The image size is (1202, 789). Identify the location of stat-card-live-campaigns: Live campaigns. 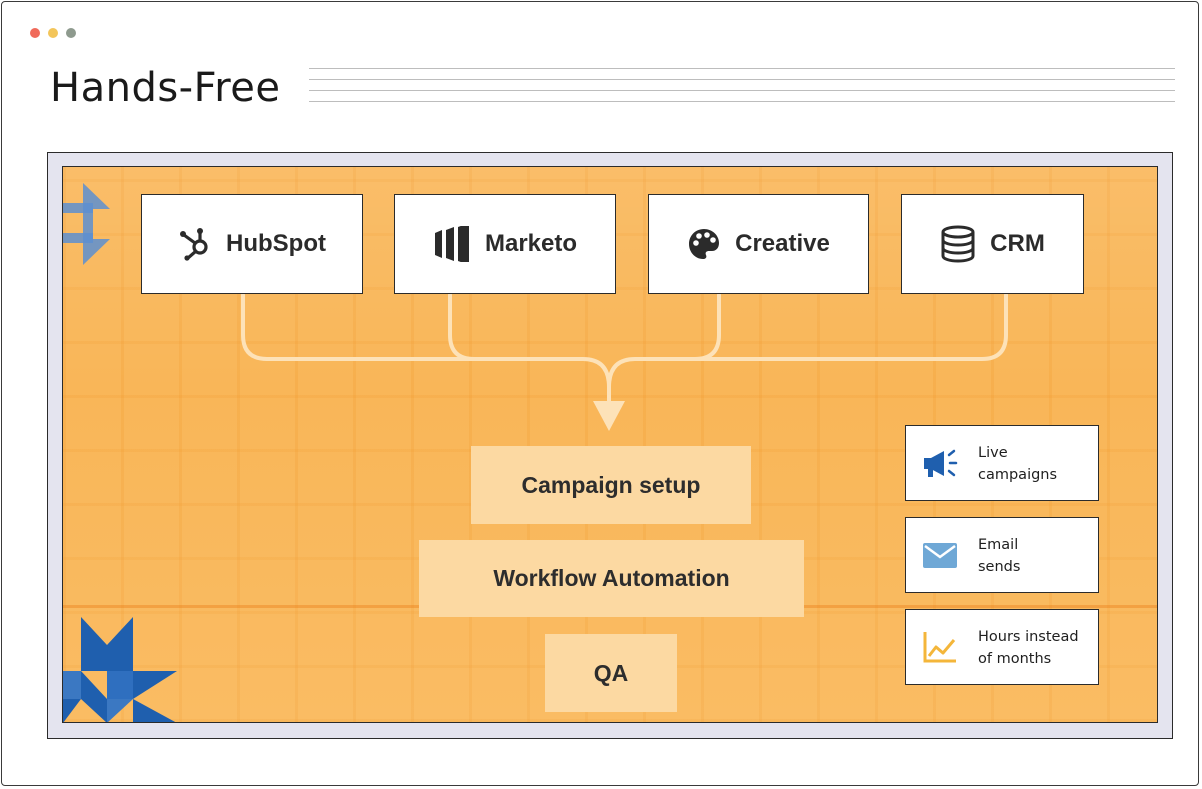
(1002, 463).